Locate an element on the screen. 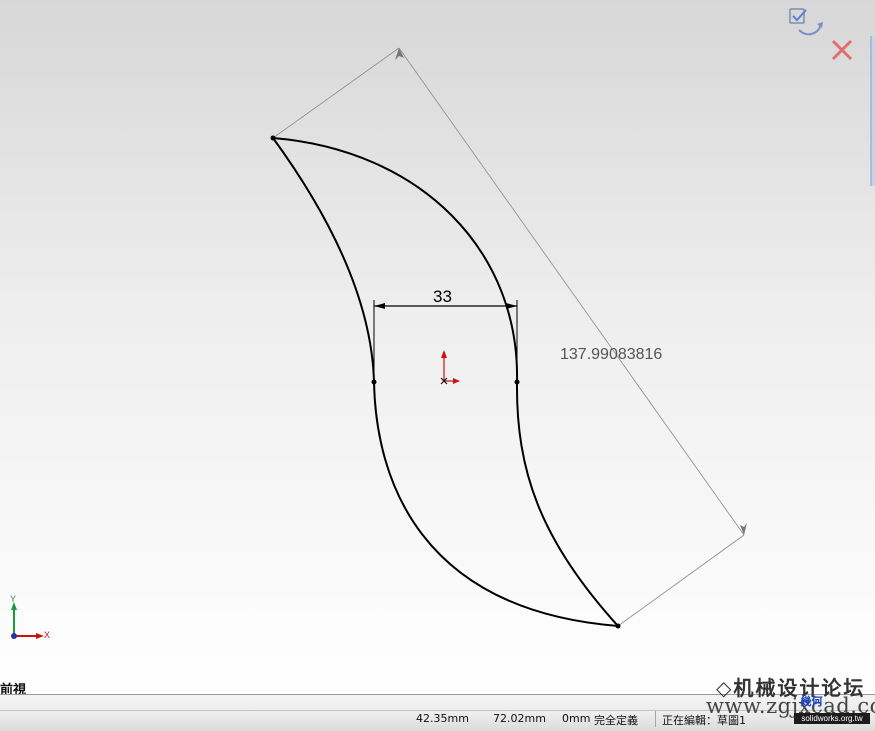 This screenshot has width=875, height=731. sketch-exit-confirm-icon is located at coordinates (805, 26).